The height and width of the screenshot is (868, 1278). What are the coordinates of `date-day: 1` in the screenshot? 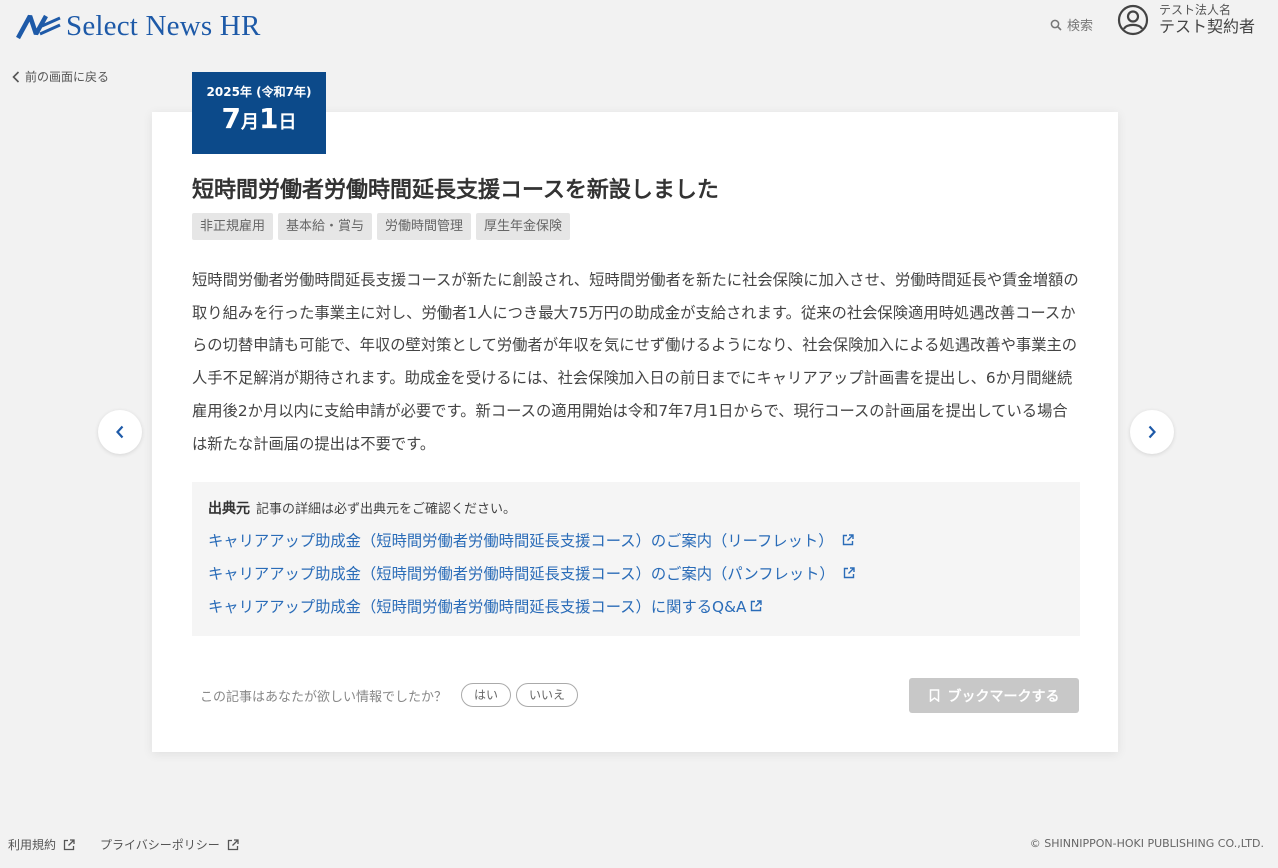 It's located at (269, 118).